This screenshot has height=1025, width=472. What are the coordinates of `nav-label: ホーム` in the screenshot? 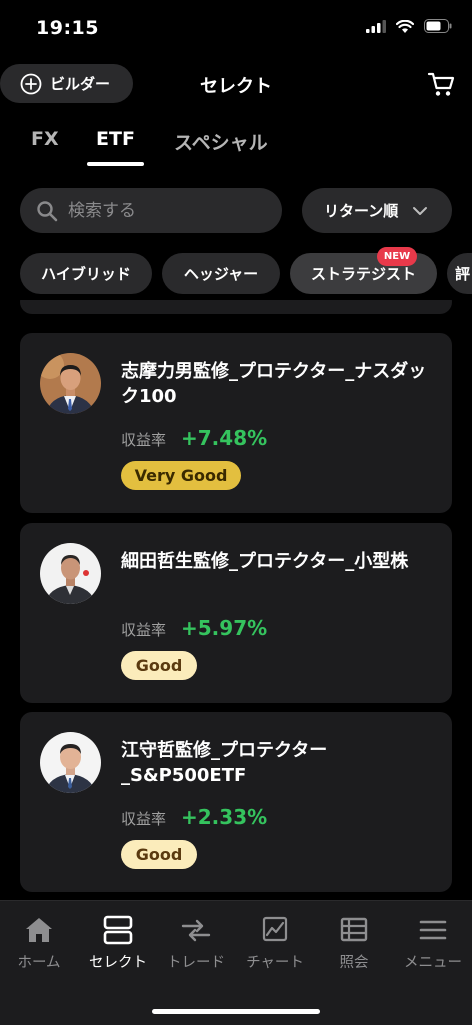 It's located at (39, 963).